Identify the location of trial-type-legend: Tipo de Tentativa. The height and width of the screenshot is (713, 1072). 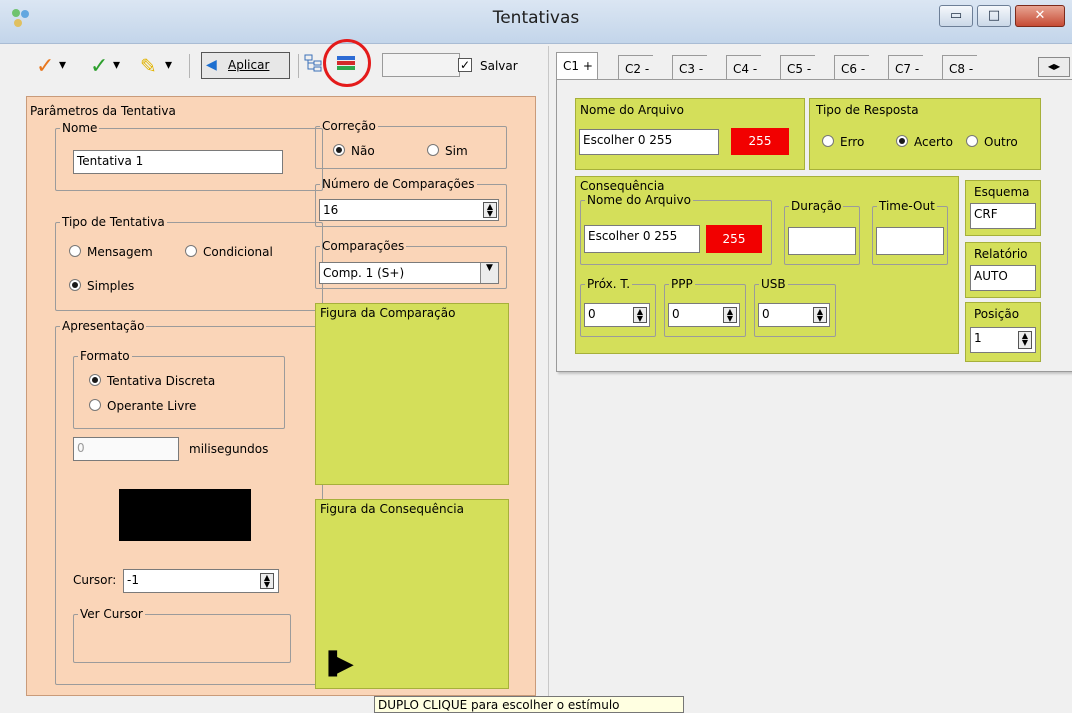
(113, 222).